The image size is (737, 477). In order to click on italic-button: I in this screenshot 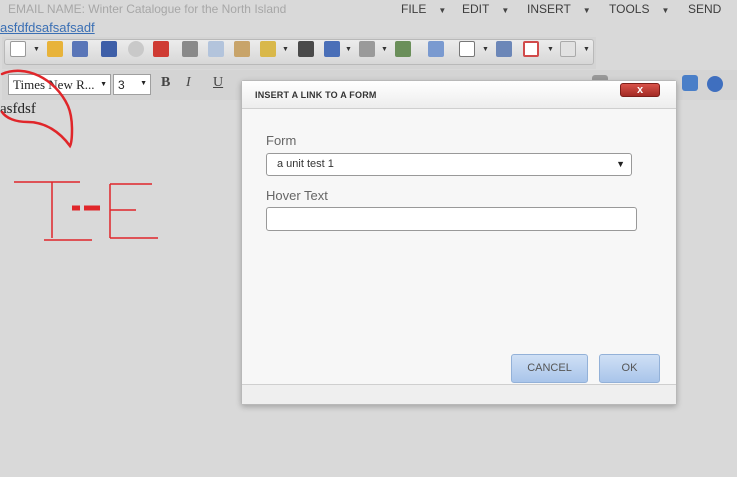, I will do `click(188, 83)`.